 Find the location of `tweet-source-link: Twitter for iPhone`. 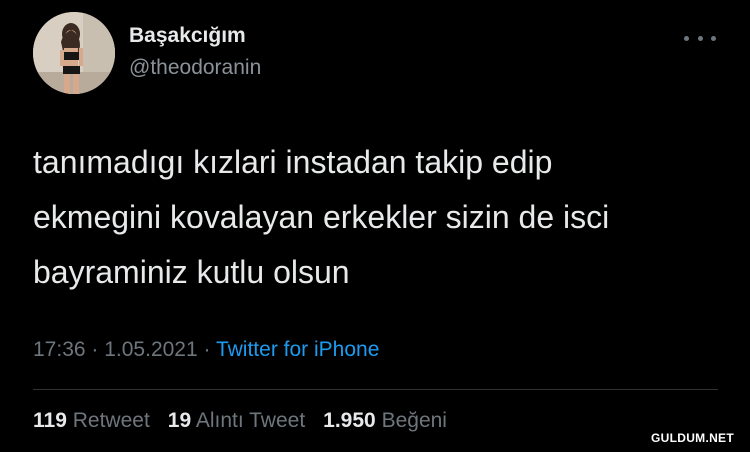

tweet-source-link: Twitter for iPhone is located at coordinates (297, 349).